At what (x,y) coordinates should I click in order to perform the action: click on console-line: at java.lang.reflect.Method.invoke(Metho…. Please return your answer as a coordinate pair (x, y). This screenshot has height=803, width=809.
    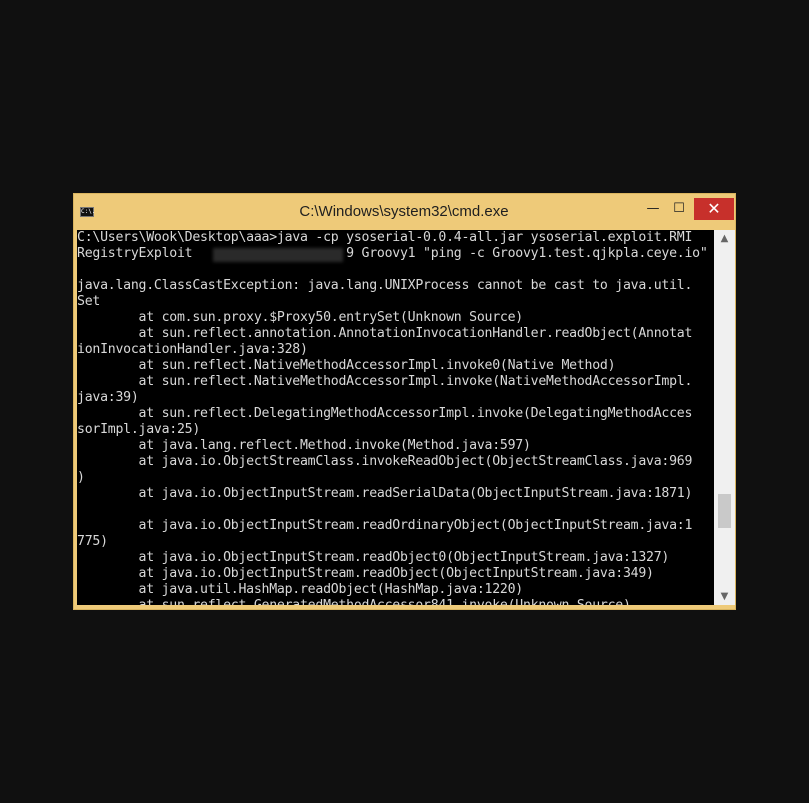
    Looking at the image, I should click on (334, 445).